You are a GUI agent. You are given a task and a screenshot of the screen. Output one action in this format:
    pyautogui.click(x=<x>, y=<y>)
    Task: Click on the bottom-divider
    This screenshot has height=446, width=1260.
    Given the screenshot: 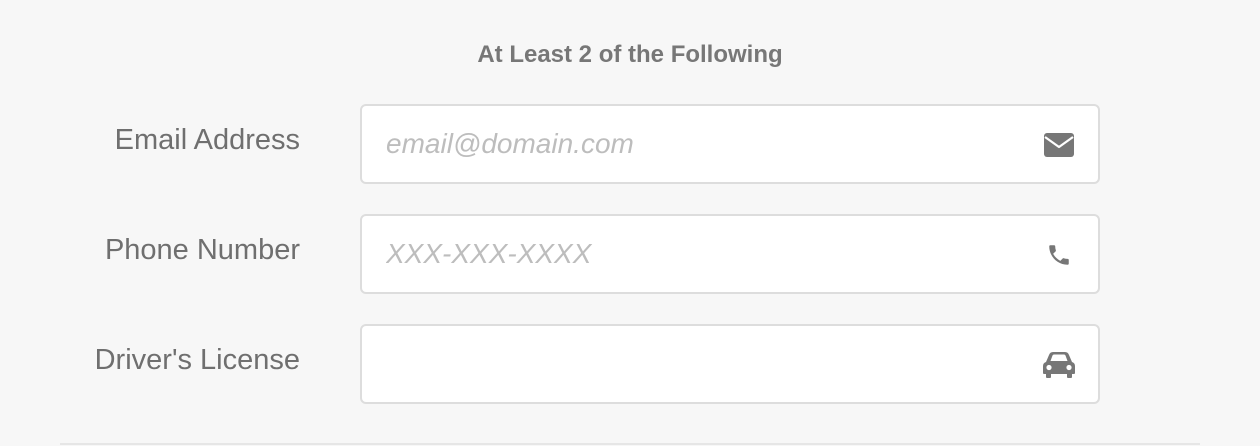 What is the action you would take?
    pyautogui.click(x=630, y=444)
    